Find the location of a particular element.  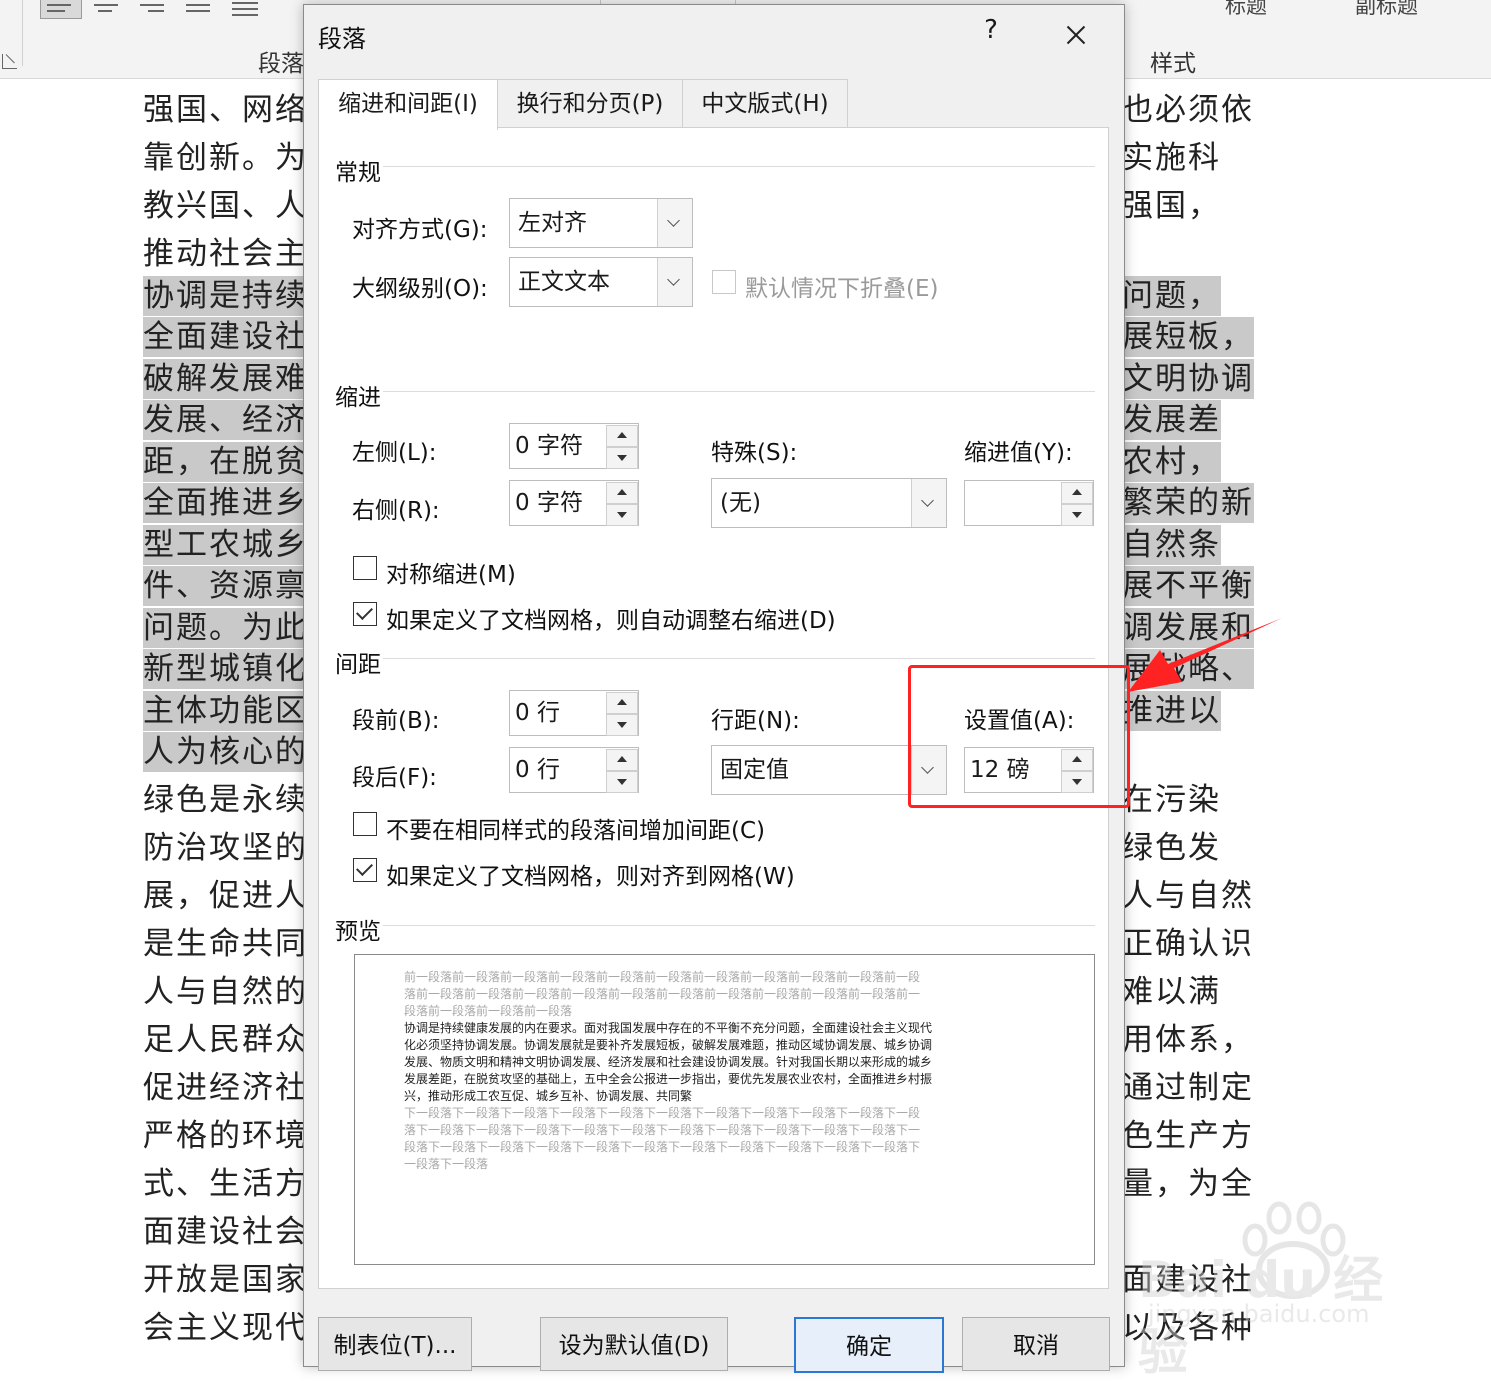

indent-by-spinner is located at coordinates (1029, 503).